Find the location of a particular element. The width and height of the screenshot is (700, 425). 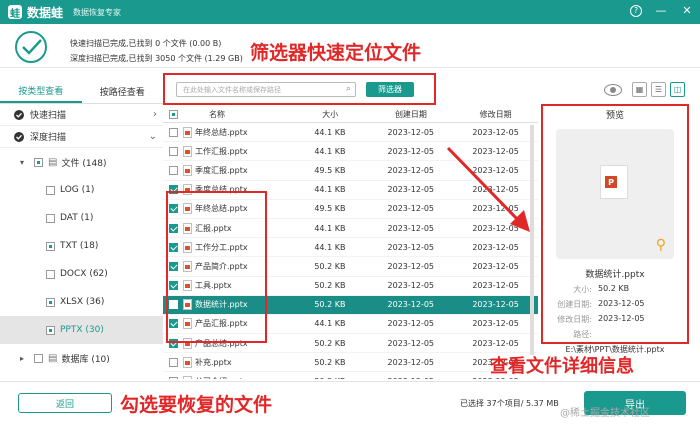

tree-item: DOCX (62) is located at coordinates (81, 274).